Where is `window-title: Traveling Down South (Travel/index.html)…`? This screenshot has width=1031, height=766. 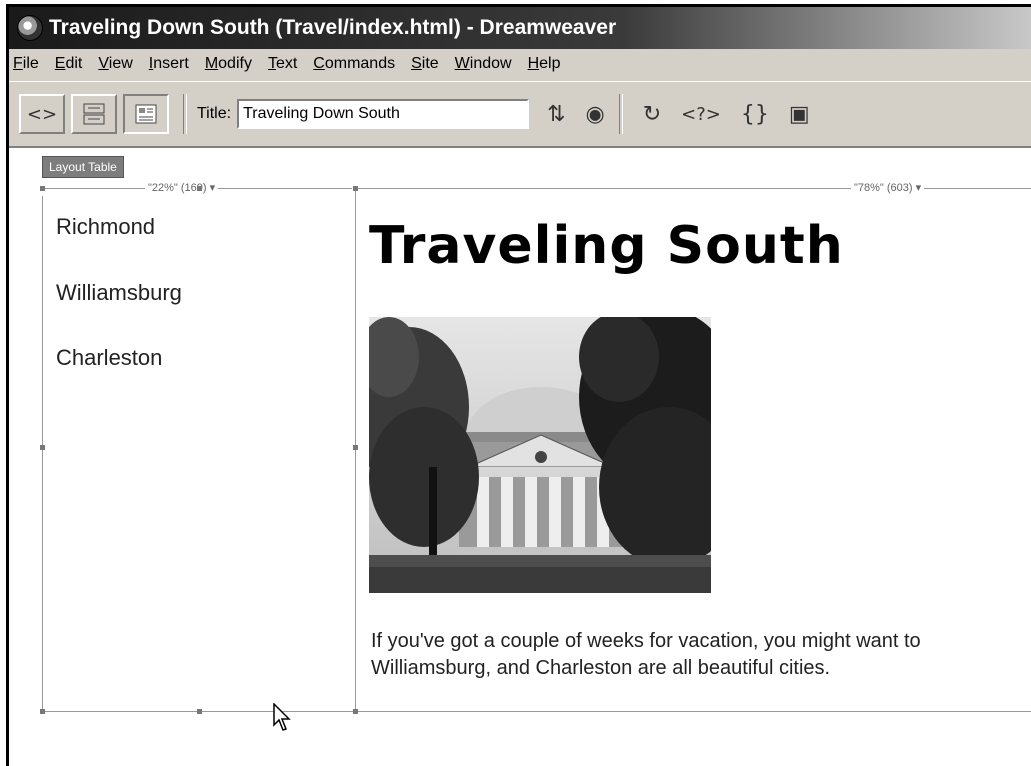
window-title: Traveling Down South (Travel/index.html)… is located at coordinates (333, 27).